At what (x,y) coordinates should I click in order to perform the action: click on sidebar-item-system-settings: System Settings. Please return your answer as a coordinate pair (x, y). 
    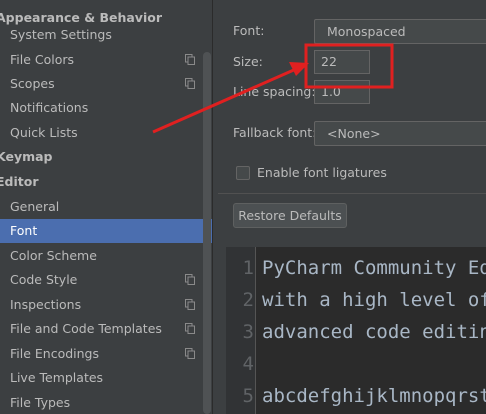
    Looking at the image, I should click on (106, 35).